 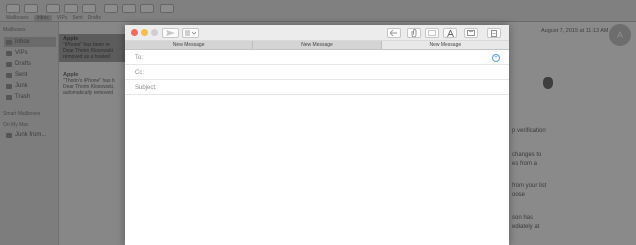 What do you see at coordinates (318, 11) in the screenshot?
I see `mail-toolbar: Mailboxes Inbox VIPs Sent Drafts` at bounding box center [318, 11].